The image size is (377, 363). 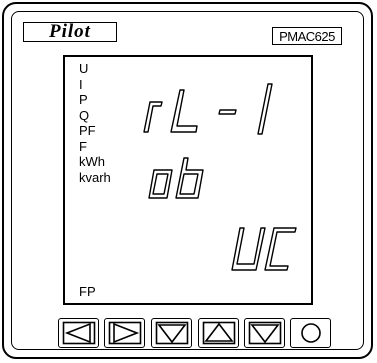 What do you see at coordinates (81, 84) in the screenshot?
I see `param-i: I` at bounding box center [81, 84].